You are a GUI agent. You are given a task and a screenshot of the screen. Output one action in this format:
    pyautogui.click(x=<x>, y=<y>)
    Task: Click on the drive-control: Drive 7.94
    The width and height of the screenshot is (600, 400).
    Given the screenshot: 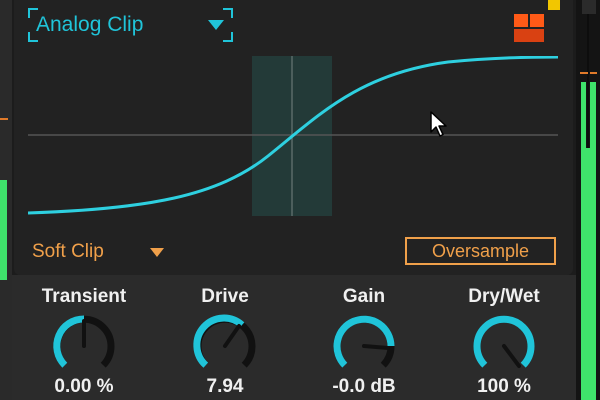 What is the action you would take?
    pyautogui.click(x=225, y=343)
    